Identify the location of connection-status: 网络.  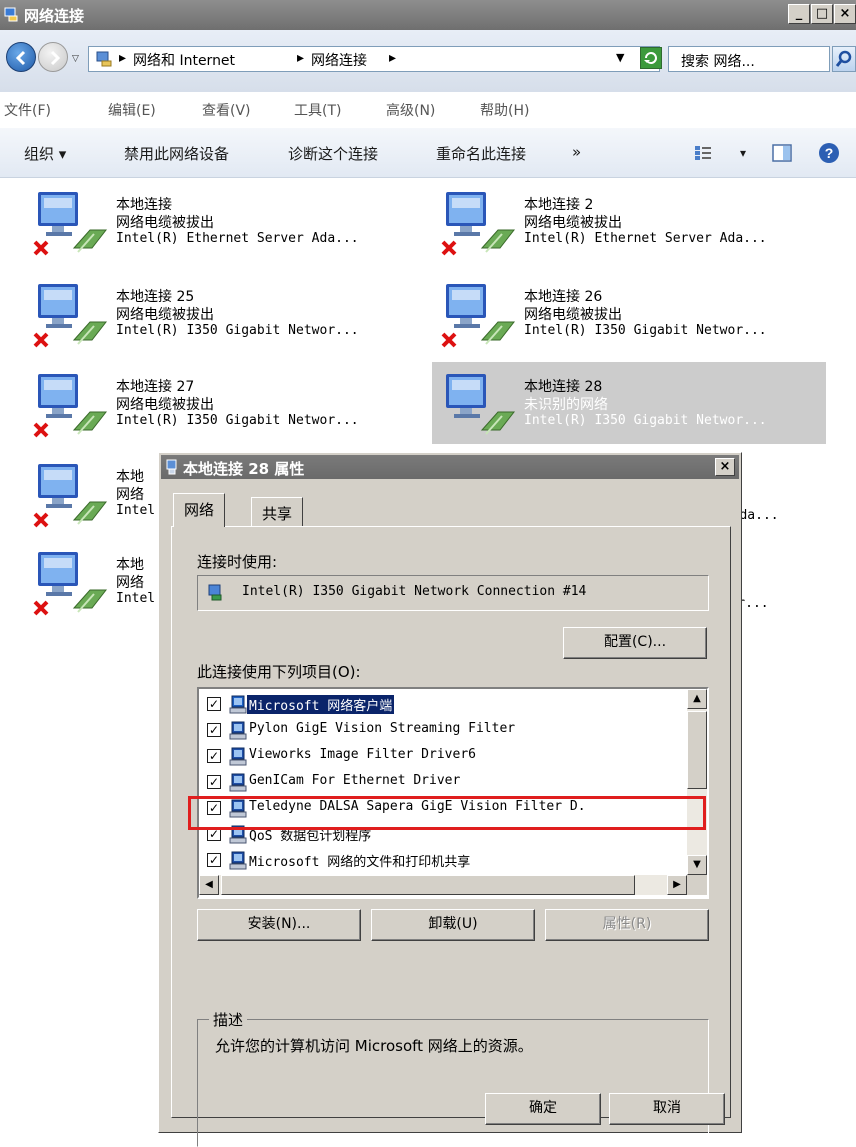
(130, 583).